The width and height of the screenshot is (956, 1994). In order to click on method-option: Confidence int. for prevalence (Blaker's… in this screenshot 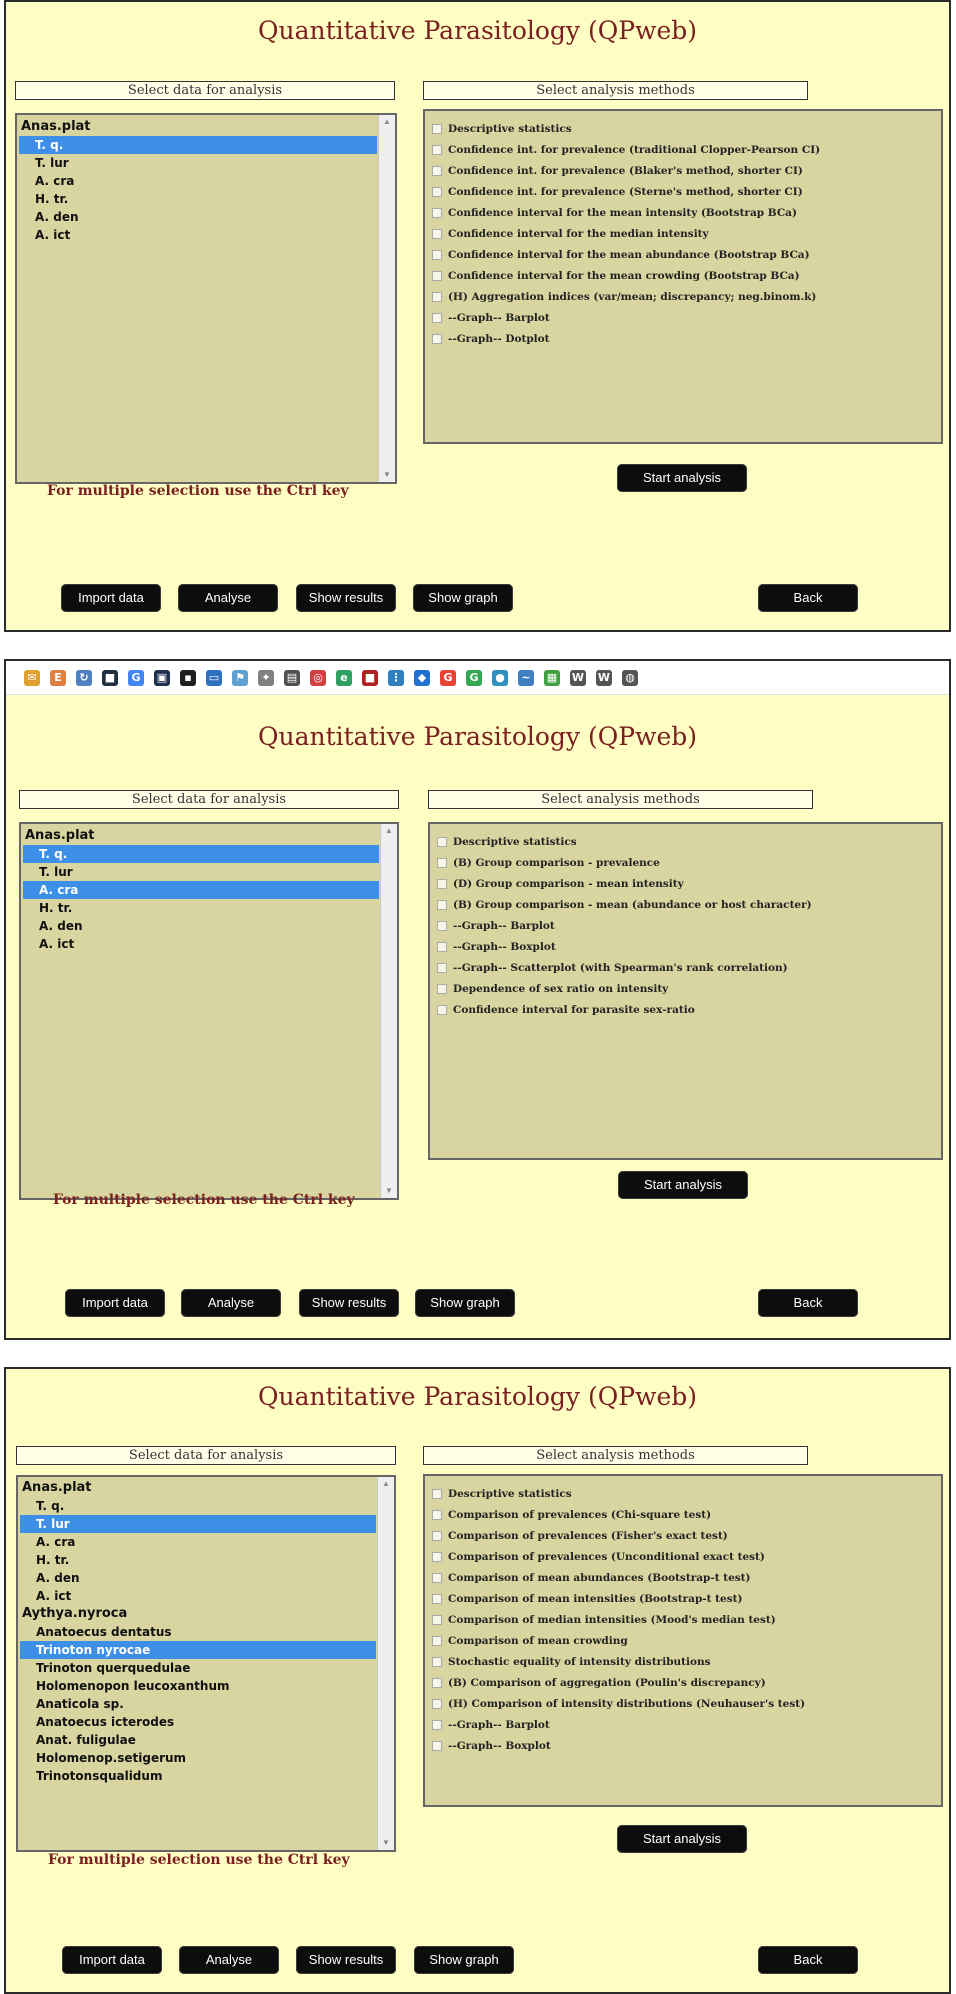, I will do `click(683, 170)`.